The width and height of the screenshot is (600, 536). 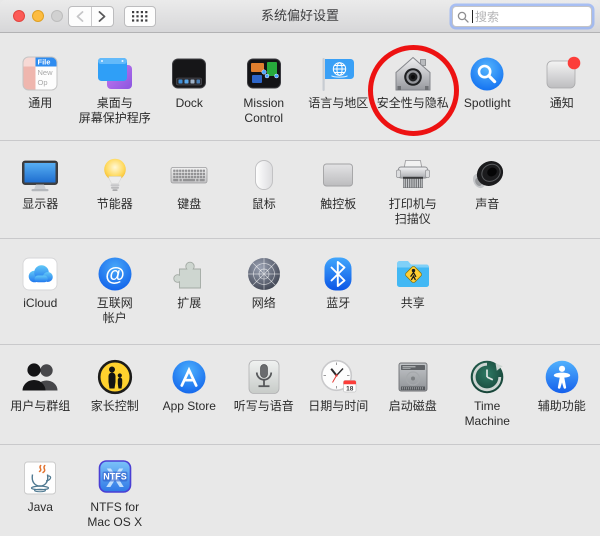 What do you see at coordinates (189, 97) in the screenshot?
I see `pref-item-dock: Dock` at bounding box center [189, 97].